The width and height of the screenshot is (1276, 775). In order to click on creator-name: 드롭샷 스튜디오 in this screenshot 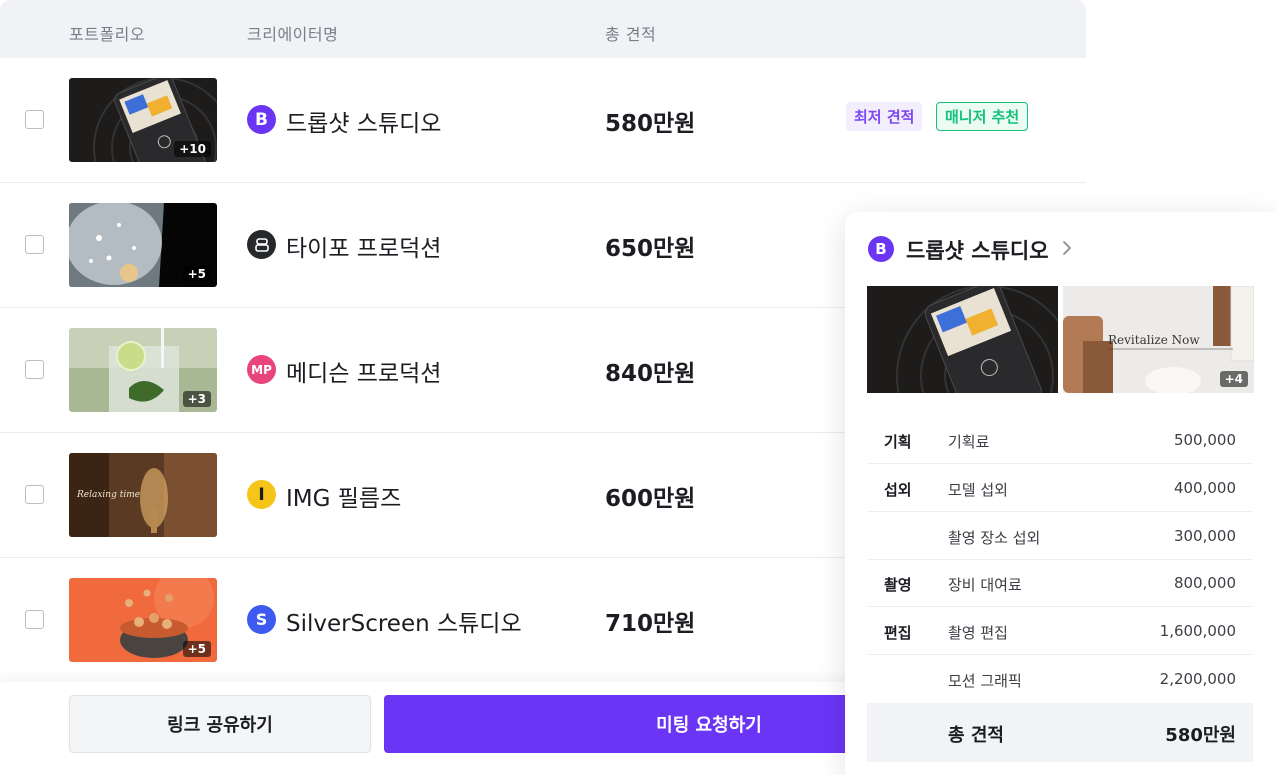, I will do `click(363, 121)`.